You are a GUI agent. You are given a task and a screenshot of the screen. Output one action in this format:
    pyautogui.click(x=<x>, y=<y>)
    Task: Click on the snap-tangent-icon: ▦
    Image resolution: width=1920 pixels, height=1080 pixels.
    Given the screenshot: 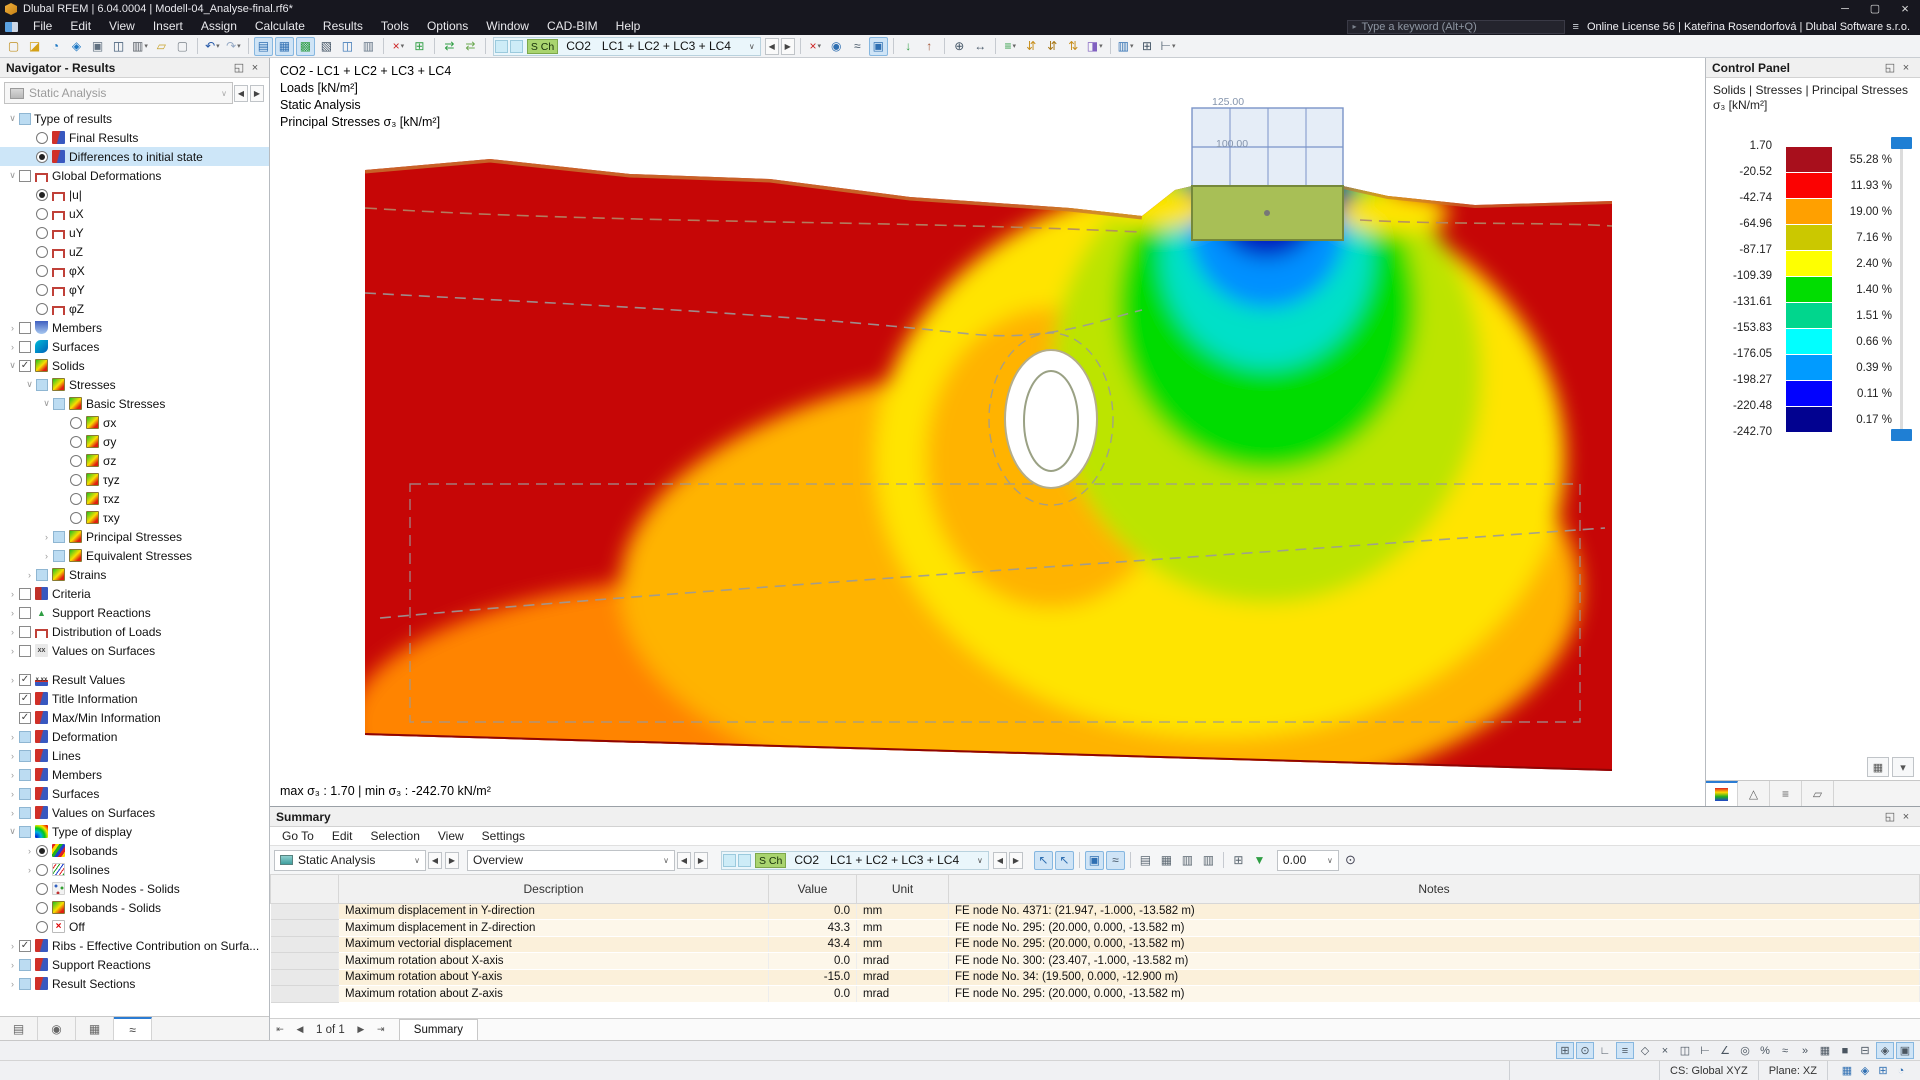 What is the action you would take?
    pyautogui.click(x=1825, y=1050)
    